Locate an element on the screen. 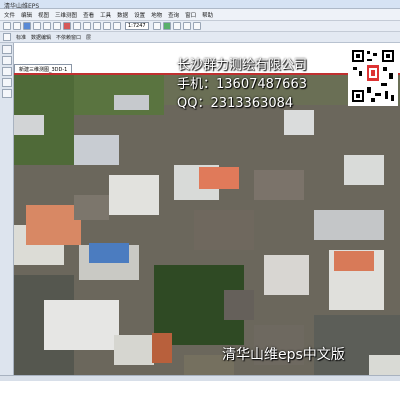 Image resolution: width=400 pixels, height=400 pixels. main-toolbar: 1:7247 is located at coordinates (200, 26).